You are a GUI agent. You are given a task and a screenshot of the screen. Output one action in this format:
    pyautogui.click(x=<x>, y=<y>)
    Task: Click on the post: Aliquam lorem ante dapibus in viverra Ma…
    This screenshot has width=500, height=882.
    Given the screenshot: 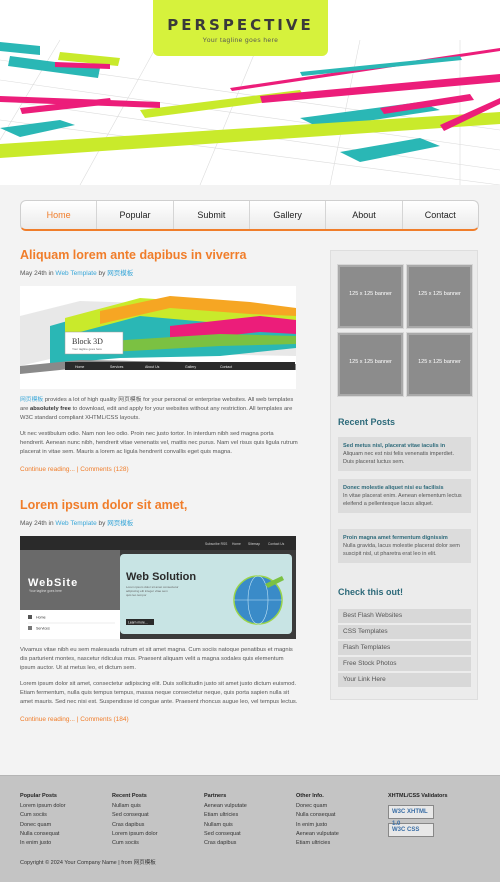 What is the action you would take?
    pyautogui.click(x=159, y=360)
    